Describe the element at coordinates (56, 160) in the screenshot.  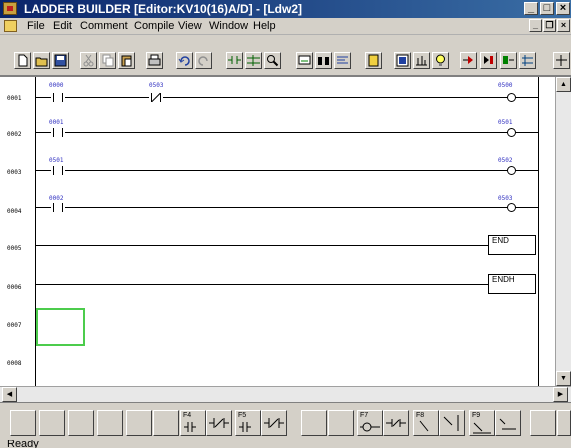
I see `contact-address: 0501` at that location.